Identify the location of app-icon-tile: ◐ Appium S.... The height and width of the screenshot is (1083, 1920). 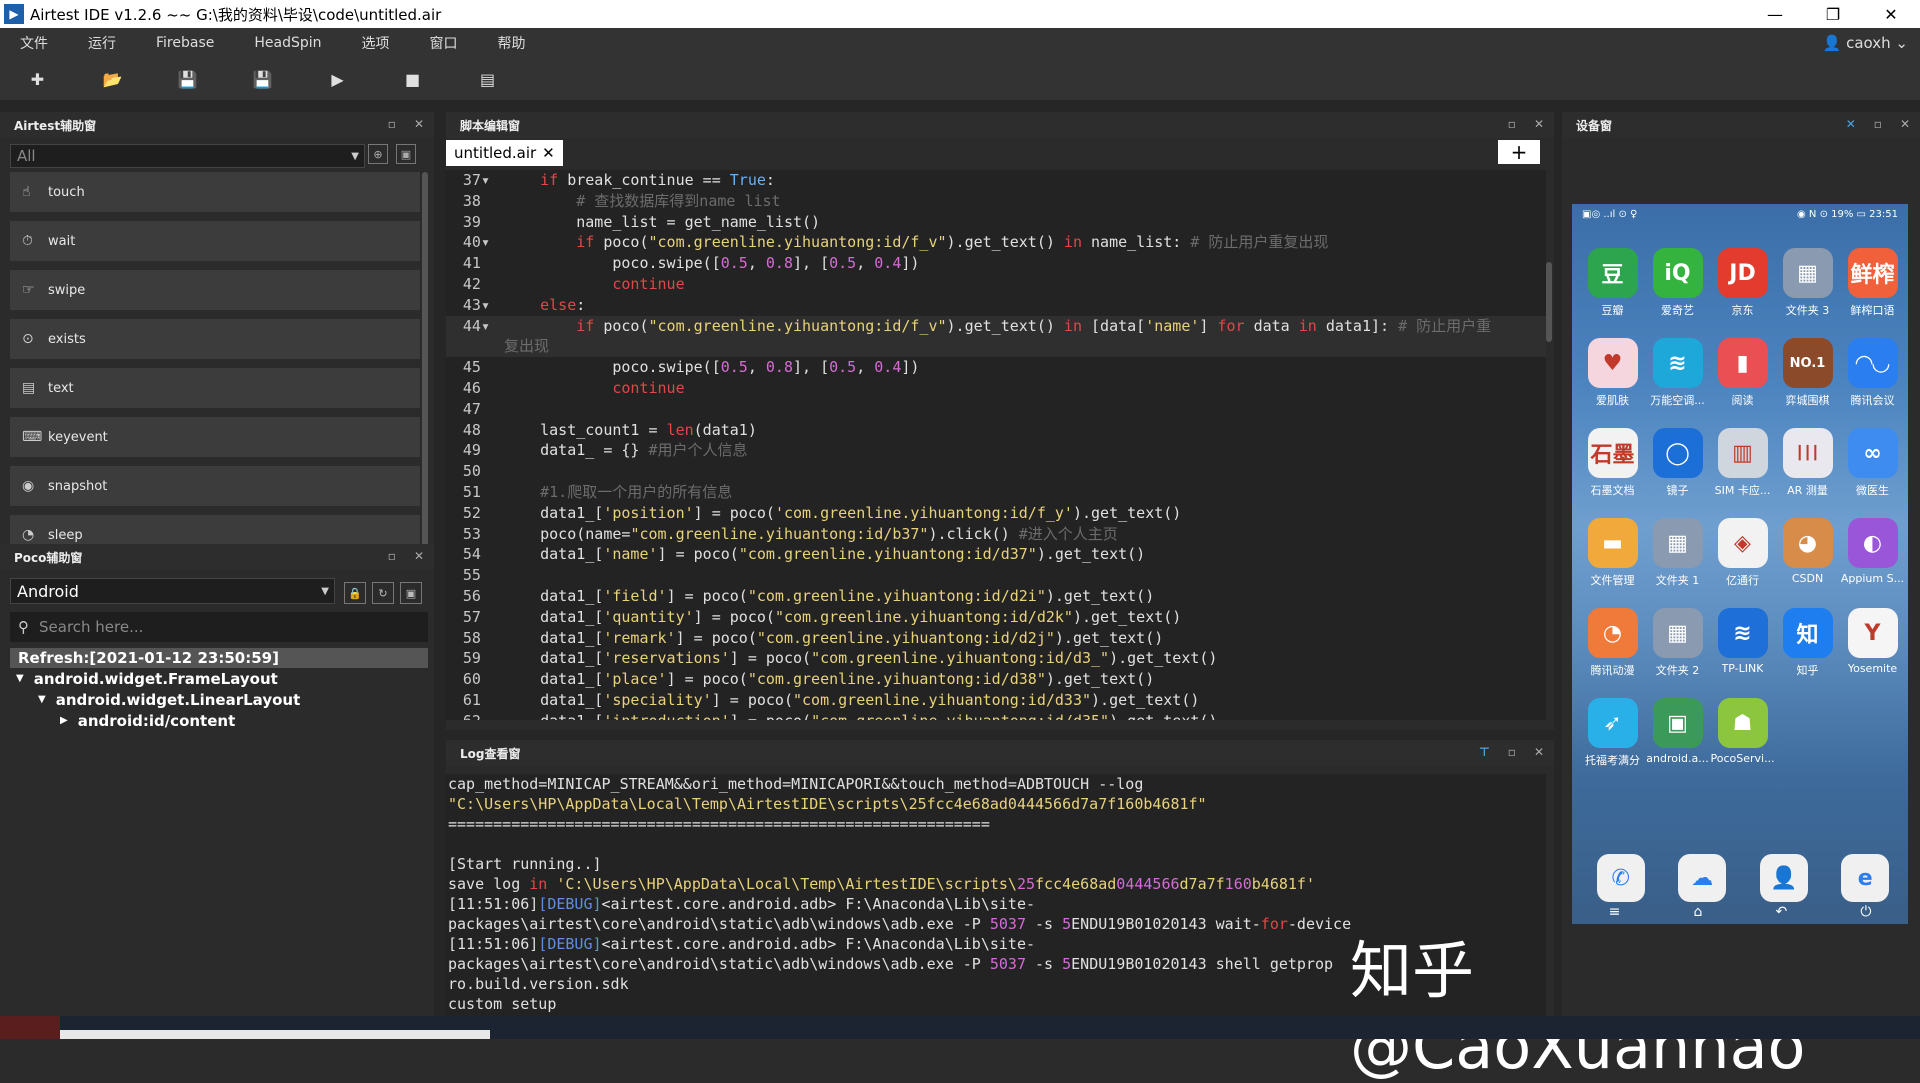
(1872, 553).